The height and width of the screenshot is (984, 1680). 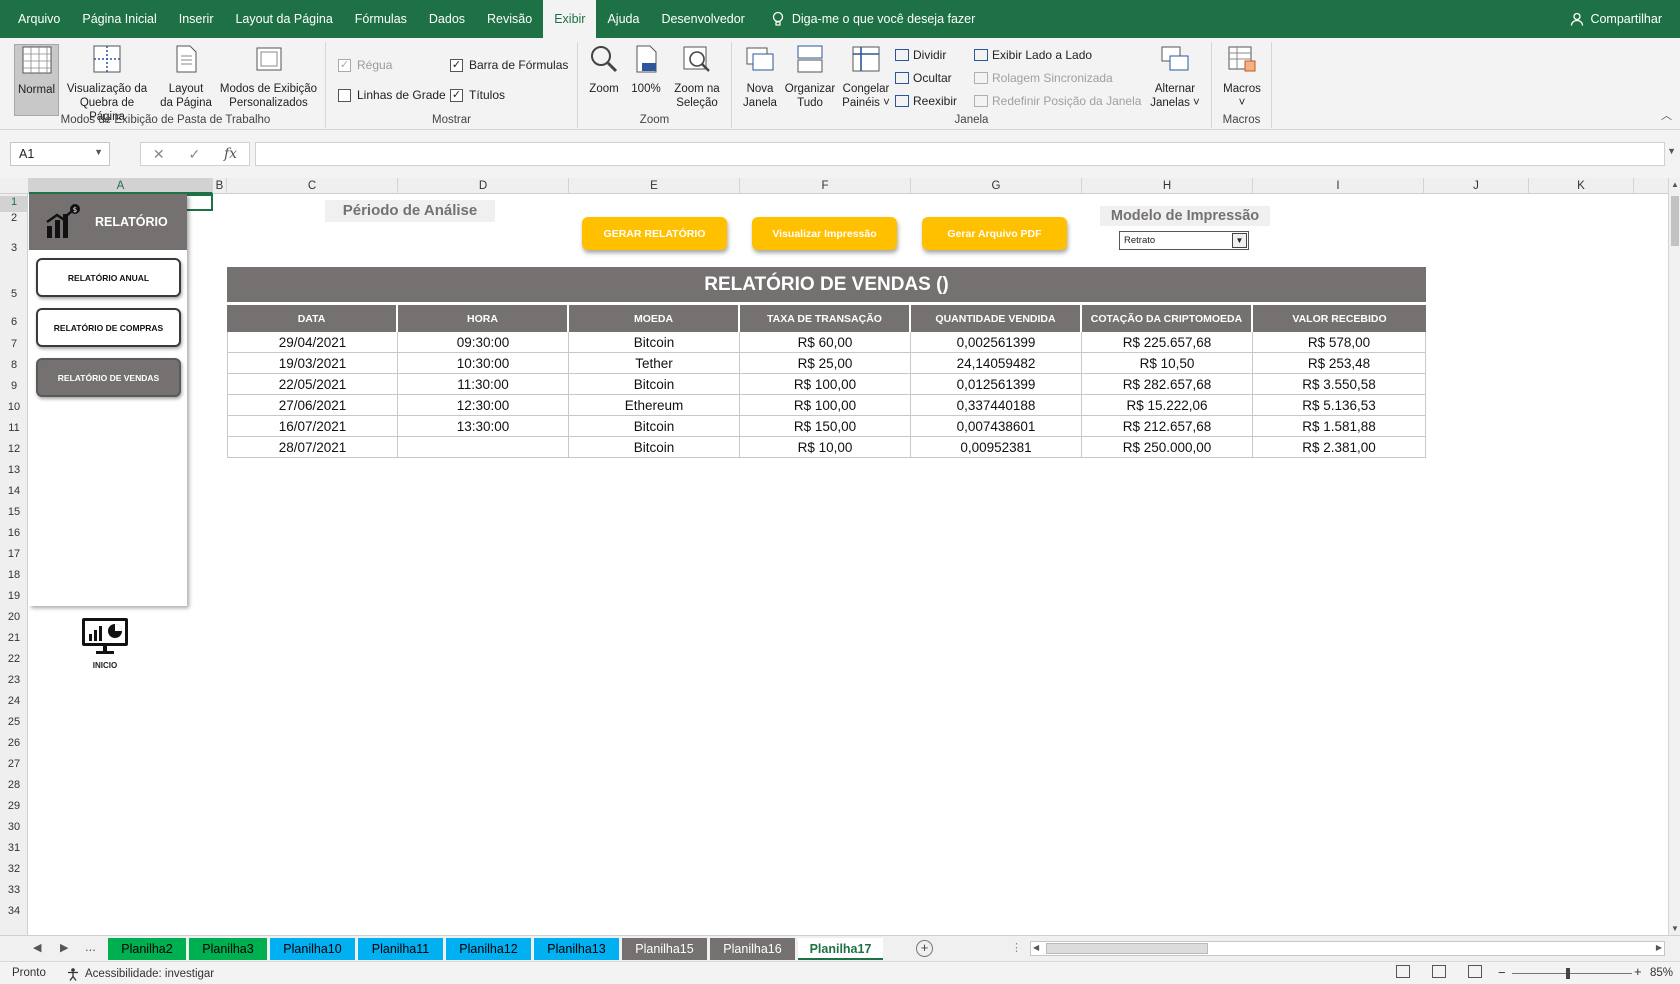 What do you see at coordinates (1033, 55) in the screenshot?
I see `side-by-side-button: Exibir Lado a Lado` at bounding box center [1033, 55].